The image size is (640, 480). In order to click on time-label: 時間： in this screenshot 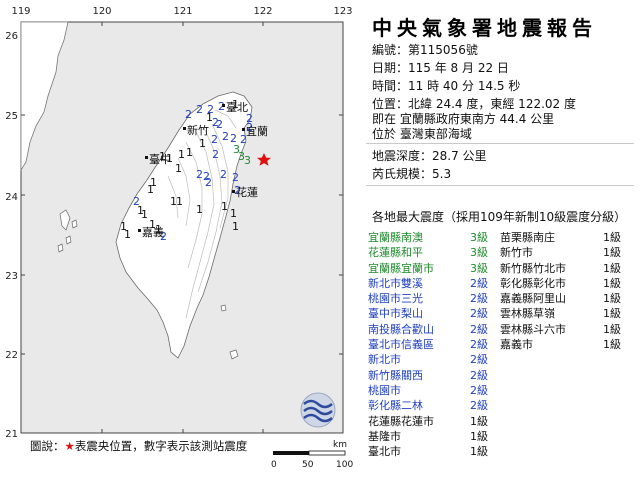, I will do `click(390, 86)`.